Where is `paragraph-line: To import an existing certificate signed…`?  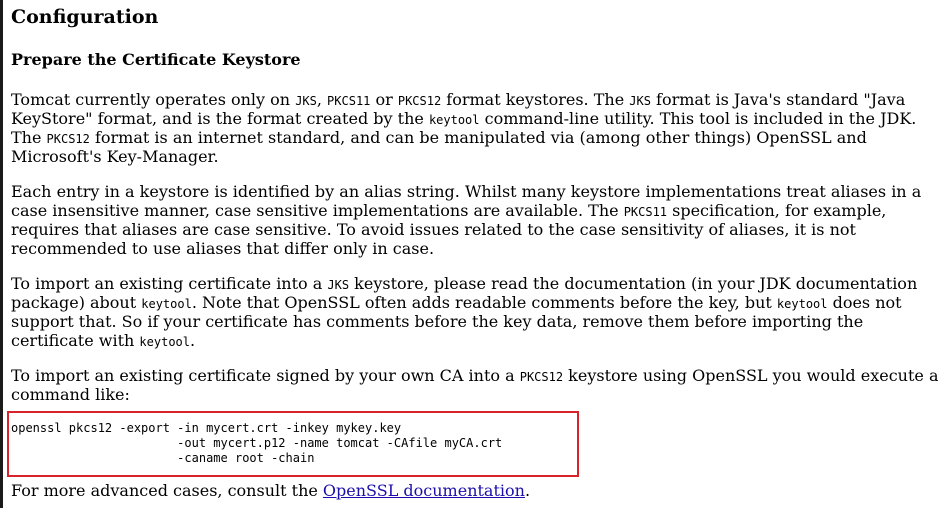
paragraph-line: To import an existing certificate signed… is located at coordinates (474, 376).